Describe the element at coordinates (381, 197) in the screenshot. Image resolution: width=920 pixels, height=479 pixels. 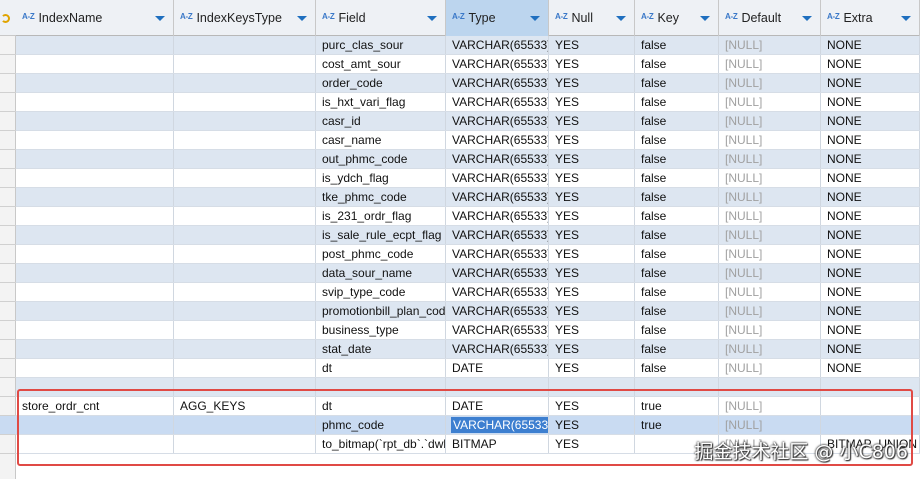
I see `cell-field: tke_phmc_code` at that location.